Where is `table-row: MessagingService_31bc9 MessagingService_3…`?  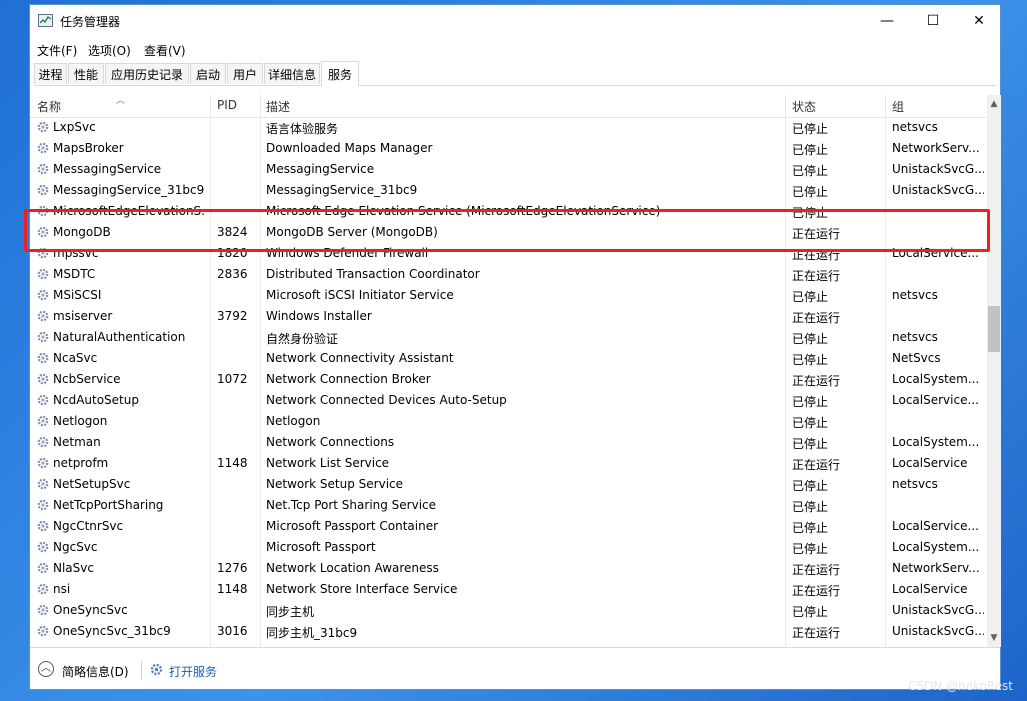 table-row: MessagingService_31bc9 MessagingService_3… is located at coordinates (508, 190).